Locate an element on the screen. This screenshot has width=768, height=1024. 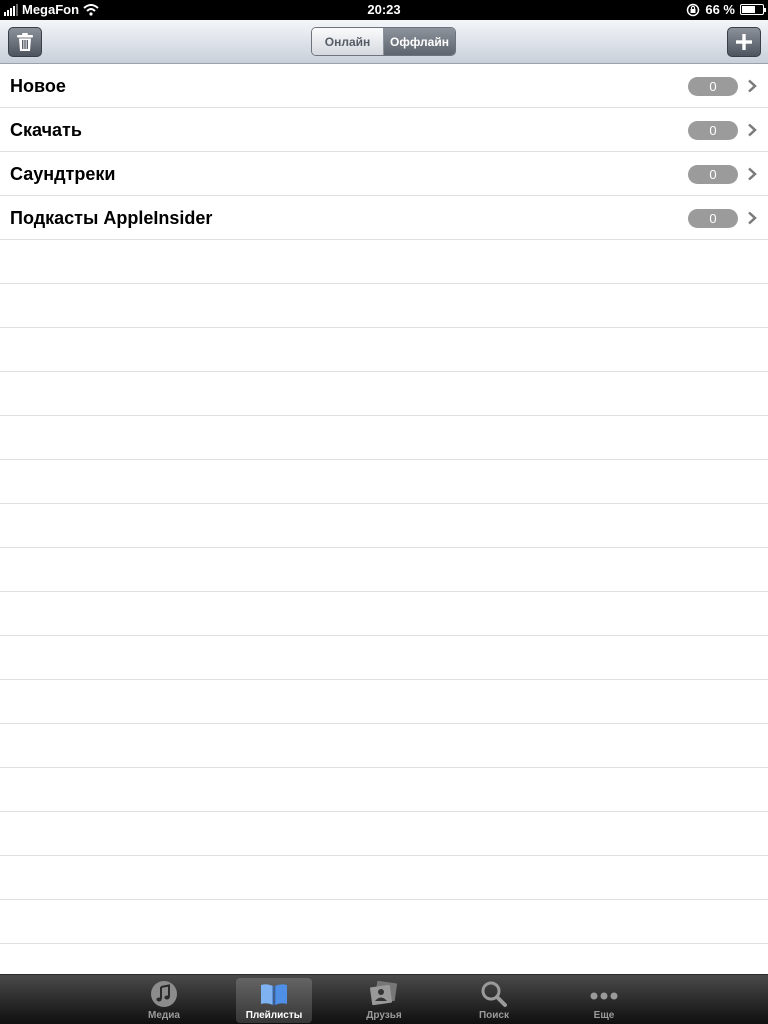
delete-button is located at coordinates (25, 42).